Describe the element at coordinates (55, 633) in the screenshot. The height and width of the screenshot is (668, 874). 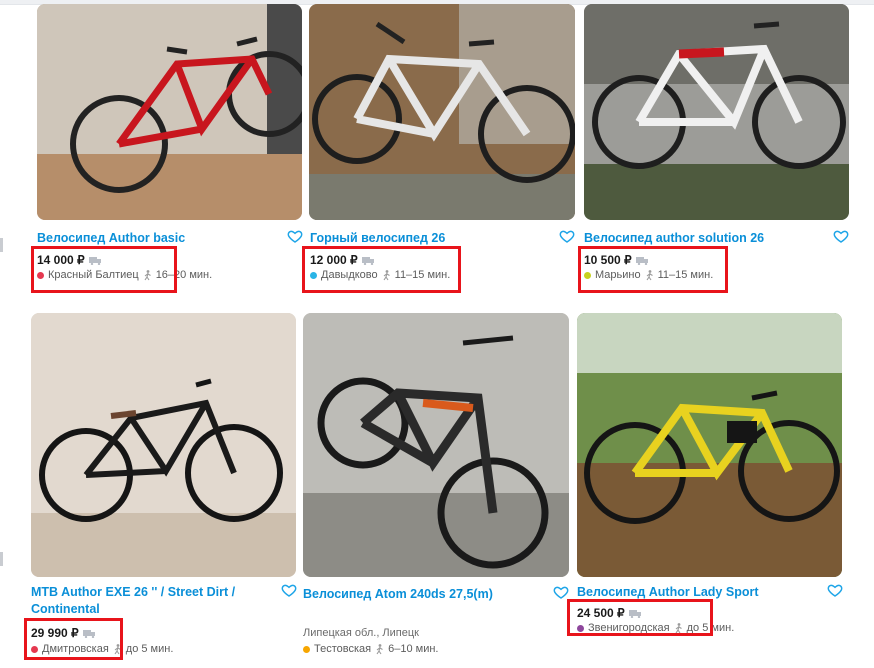
I see `price-value: 29 990 ₽` at that location.